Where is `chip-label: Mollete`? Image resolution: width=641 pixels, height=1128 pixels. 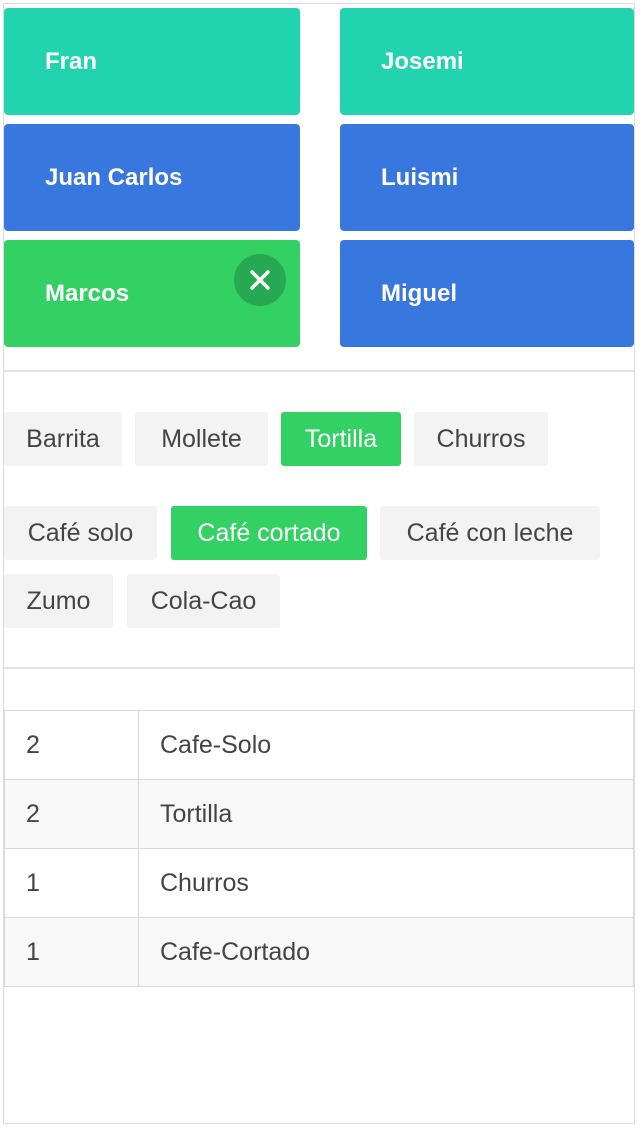 chip-label: Mollete is located at coordinates (201, 438).